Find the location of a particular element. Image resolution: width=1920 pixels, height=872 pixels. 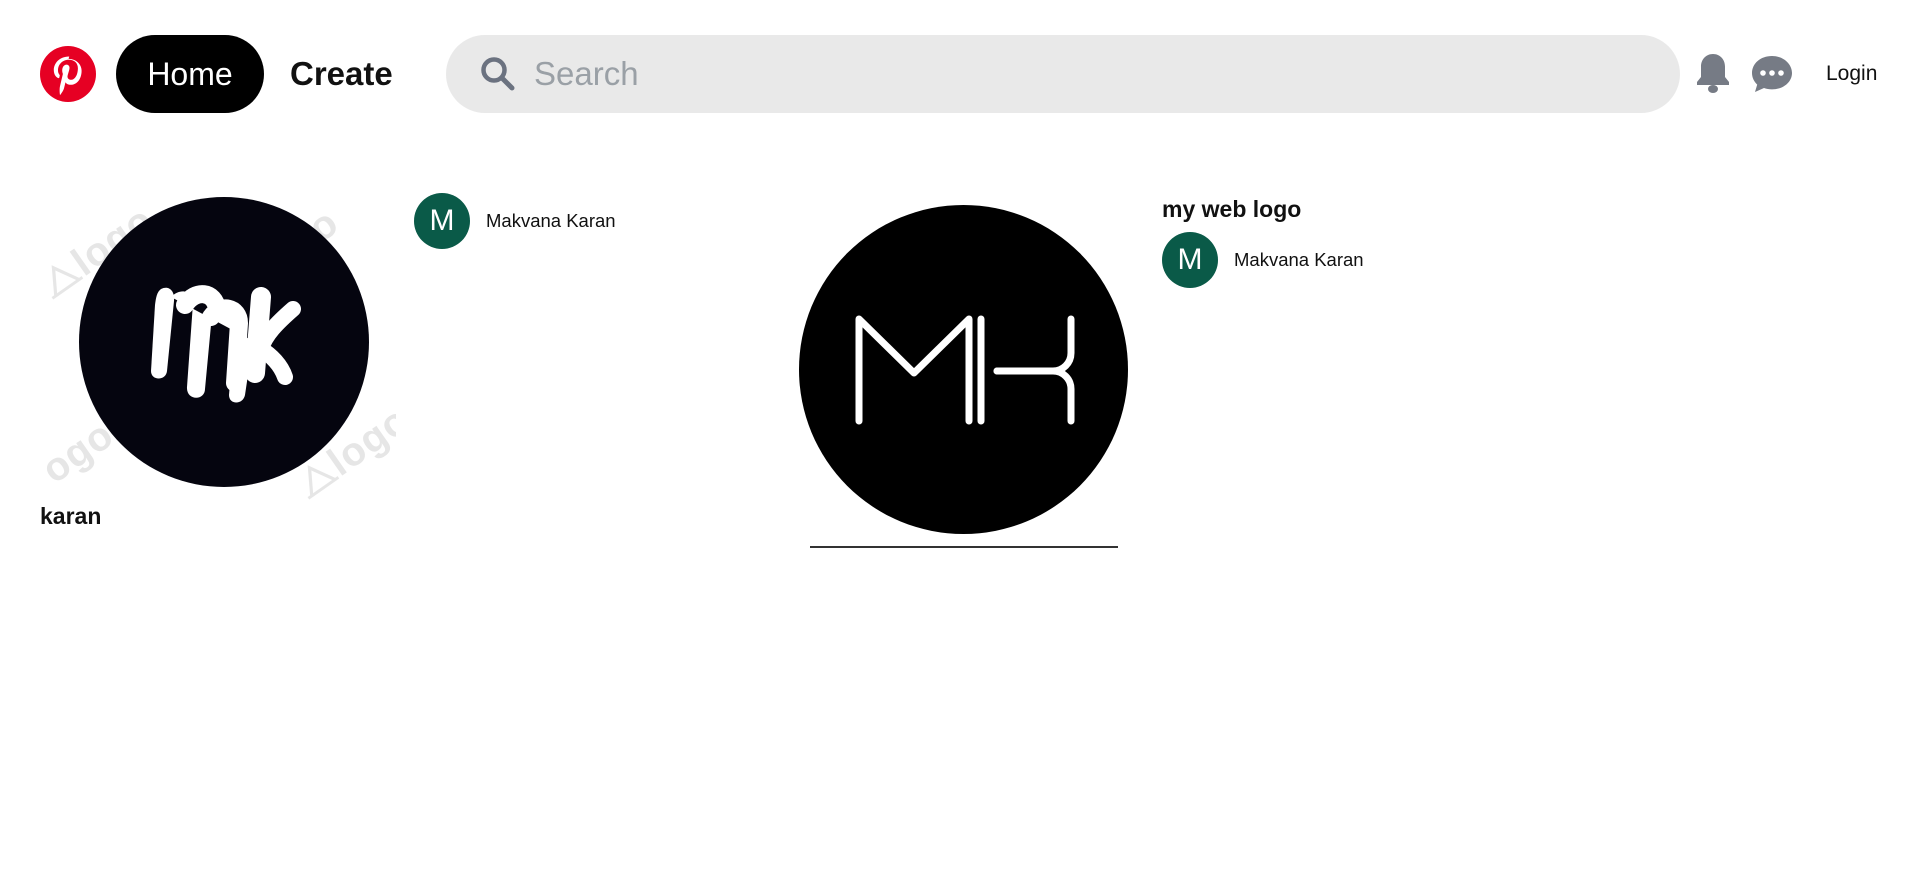

pin-title: my web logo is located at coordinates (1231, 209).